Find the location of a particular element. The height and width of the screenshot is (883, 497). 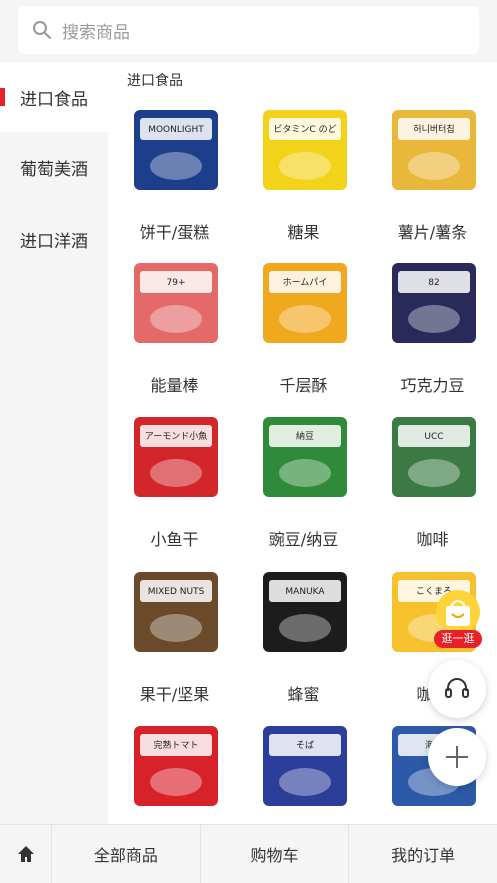

product-cell: MOONLIGHT 饼干/蛋糕 is located at coordinates (174, 175).